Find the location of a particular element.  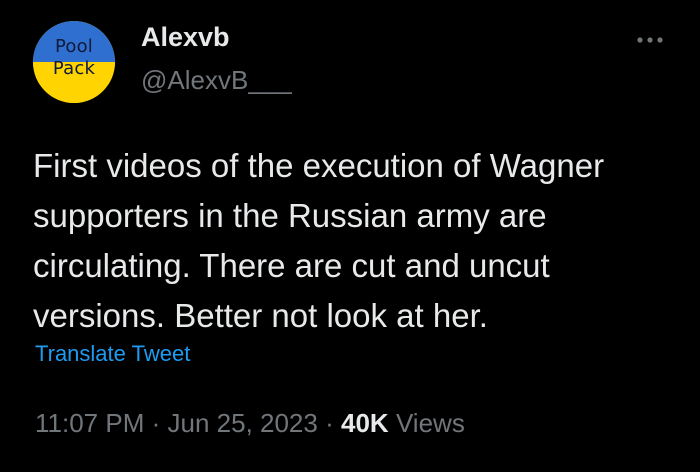

avatar-text-line2: Pack is located at coordinates (74, 68).